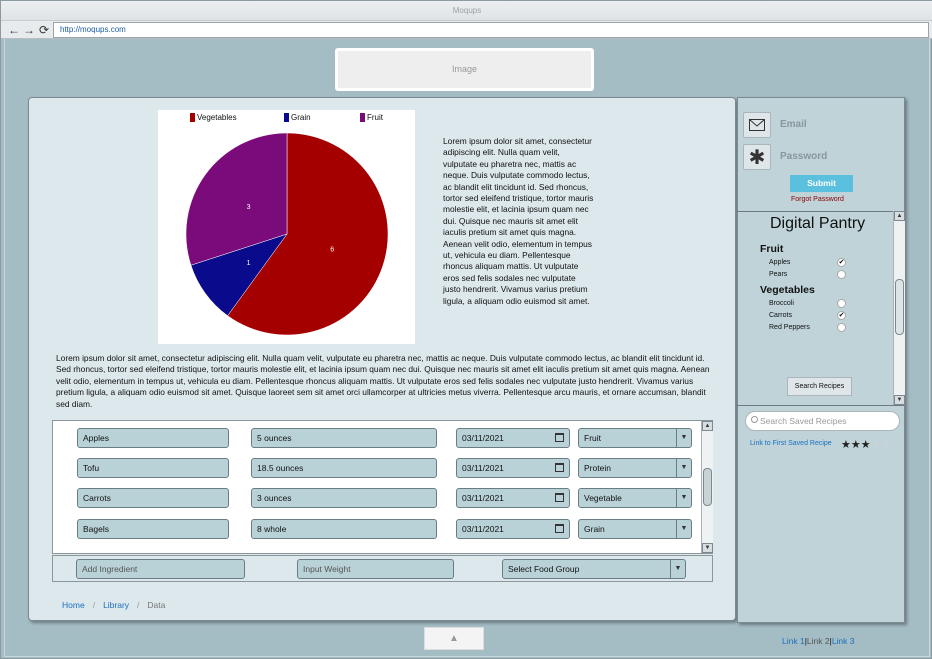 The height and width of the screenshot is (659, 932). Describe the element at coordinates (843, 641) in the screenshot. I see `footer-link: Link 3` at that location.